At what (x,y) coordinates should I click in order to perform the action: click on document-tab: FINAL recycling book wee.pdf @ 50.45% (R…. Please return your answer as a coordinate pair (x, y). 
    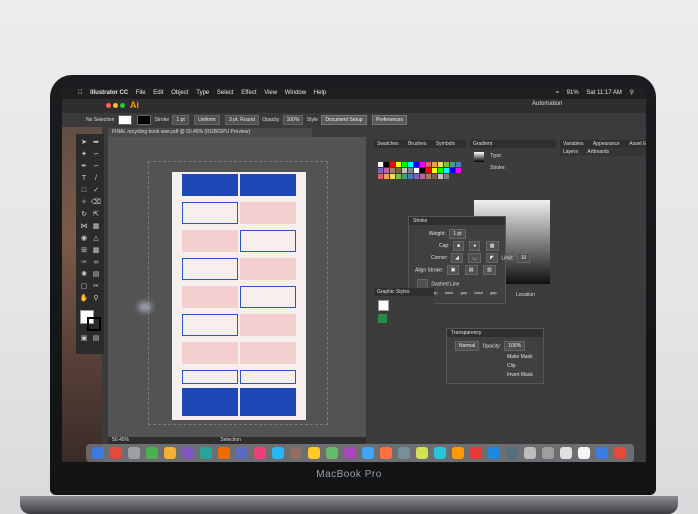
    Looking at the image, I should click on (210, 132).